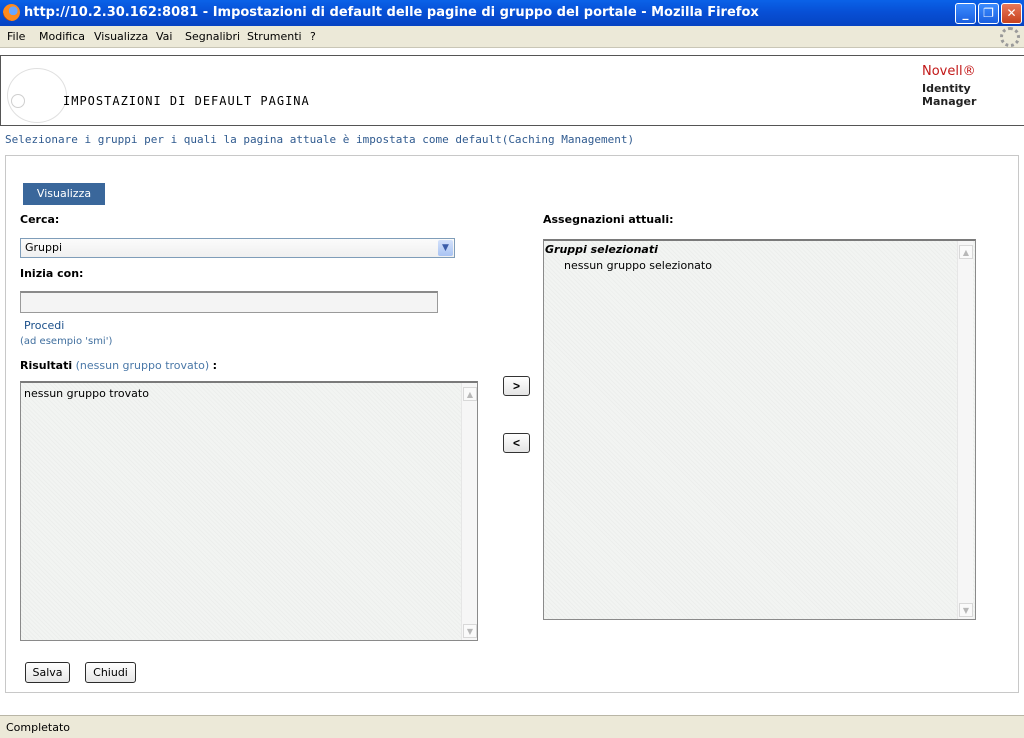 This screenshot has height=738, width=1024. I want to click on results-label: Risultati (nessun gruppo trovato) :, so click(118, 365).